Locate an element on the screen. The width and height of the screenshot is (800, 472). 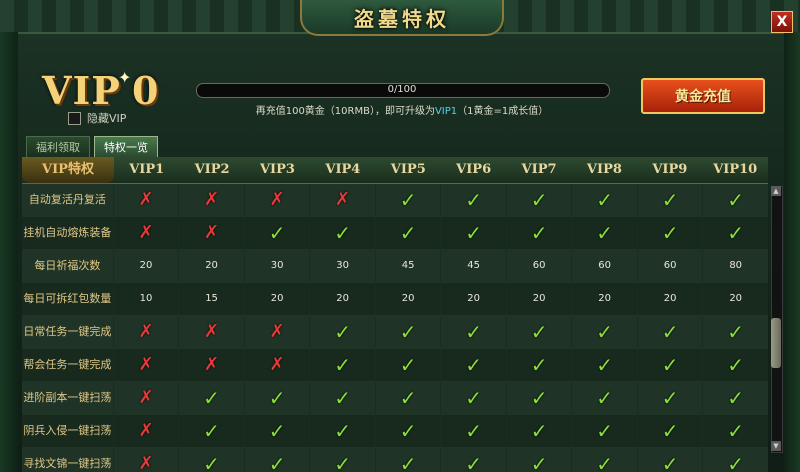
scroll-up-arrow-icon: ▲ is located at coordinates (776, 191).